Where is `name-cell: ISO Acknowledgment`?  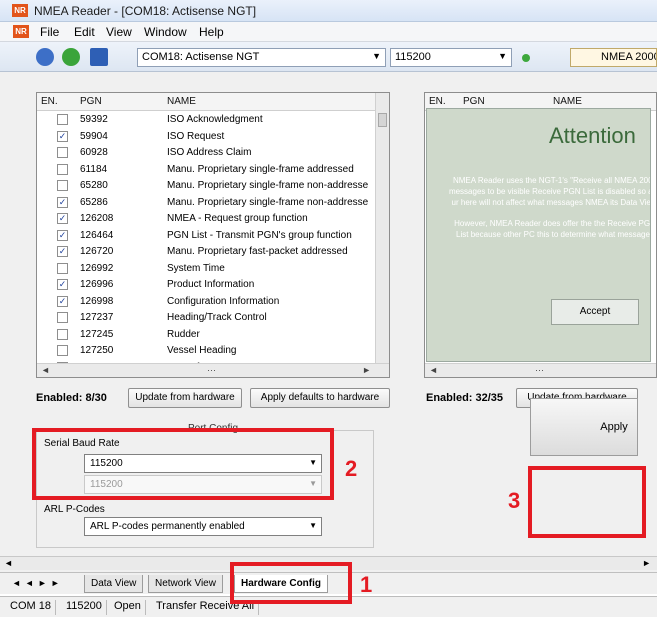
name-cell: ISO Acknowledgment is located at coordinates (215, 119).